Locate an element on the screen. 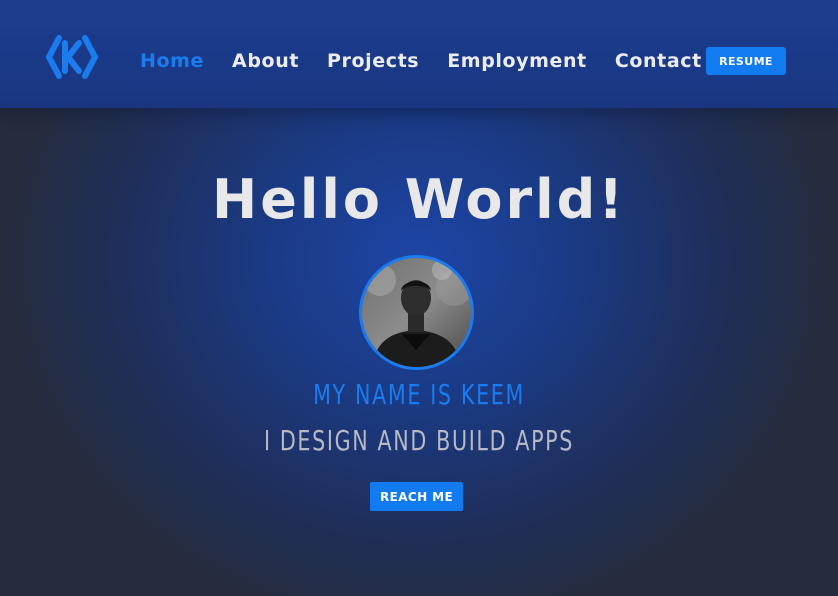 The width and height of the screenshot is (838, 596). nav-link-contact: Contact is located at coordinates (658, 61).